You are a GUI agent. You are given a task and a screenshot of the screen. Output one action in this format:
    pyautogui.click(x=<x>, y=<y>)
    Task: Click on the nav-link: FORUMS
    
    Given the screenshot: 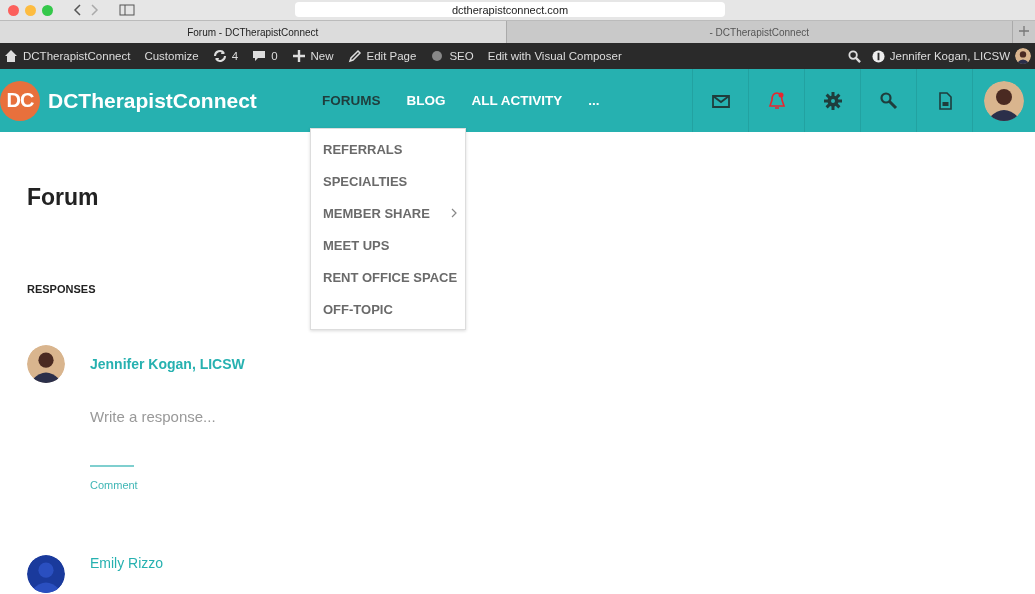 What is the action you would take?
    pyautogui.click(x=351, y=100)
    